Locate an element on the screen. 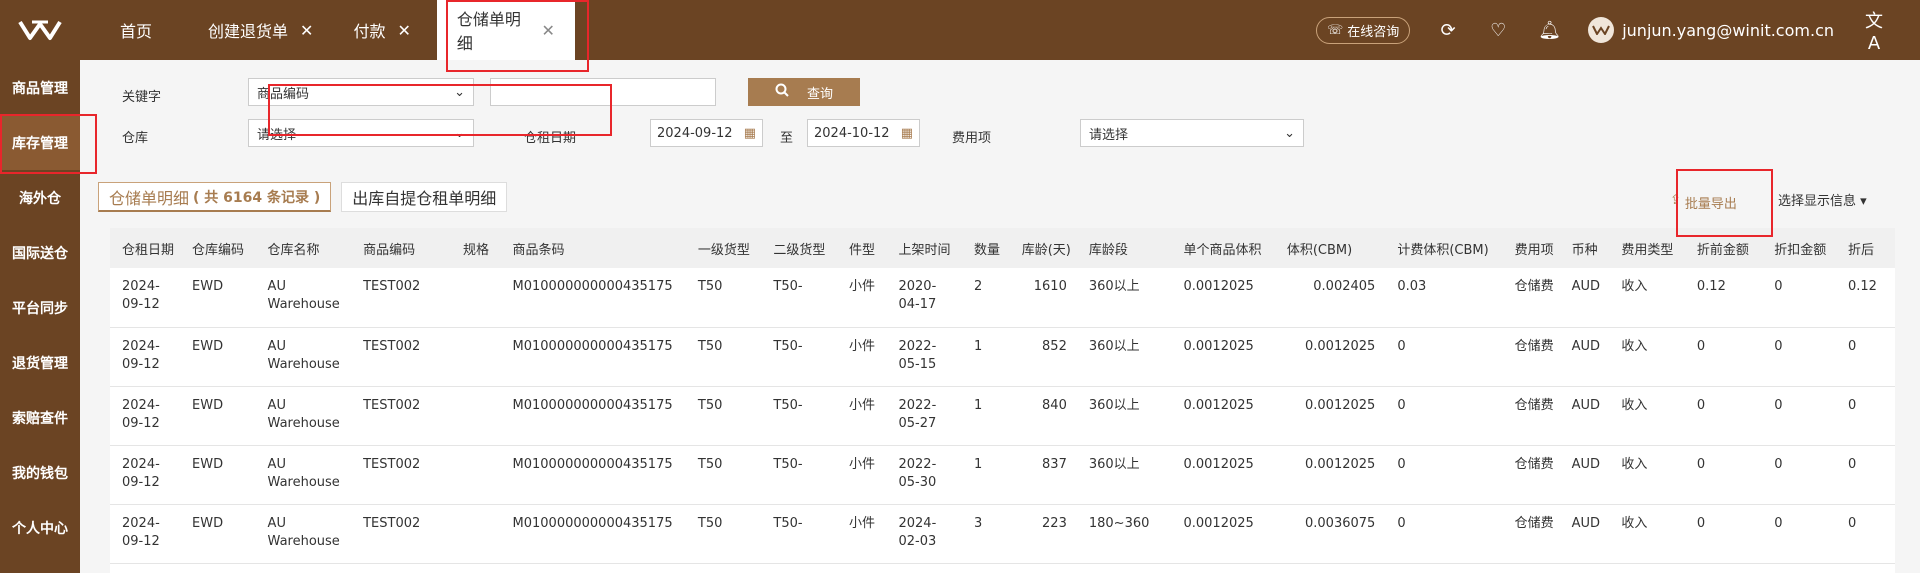 The width and height of the screenshot is (1920, 573). column-header: 库龄(天) is located at coordinates (1043, 248).